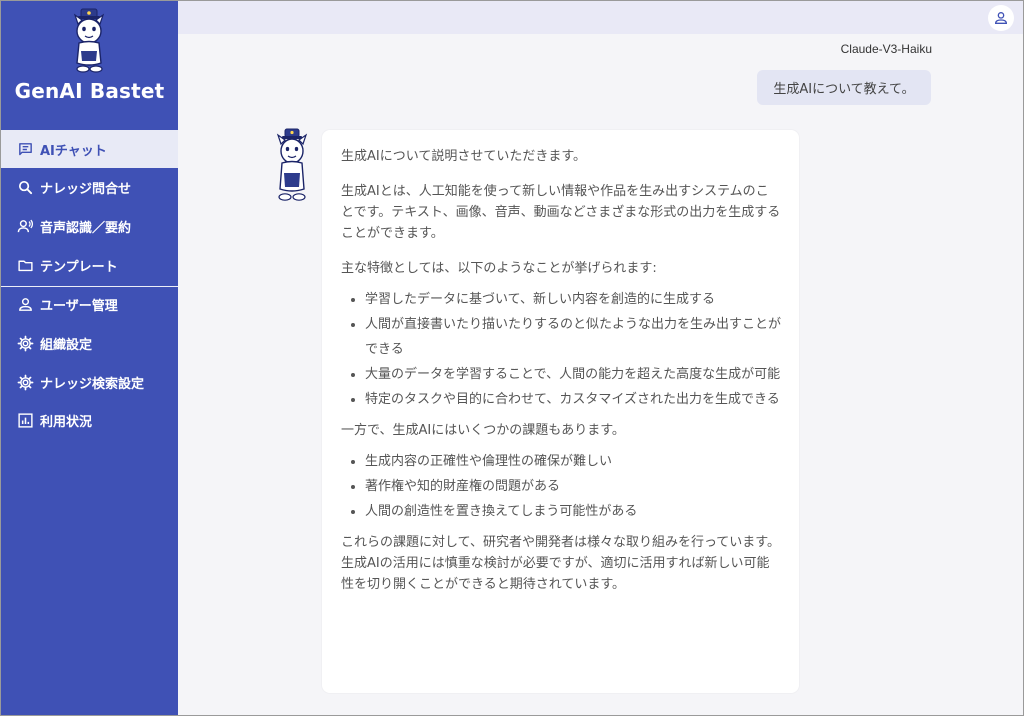 The image size is (1024, 716). I want to click on sidebar-item-knowledge-search-settings: ナレッジ検索設定, so click(89, 382).